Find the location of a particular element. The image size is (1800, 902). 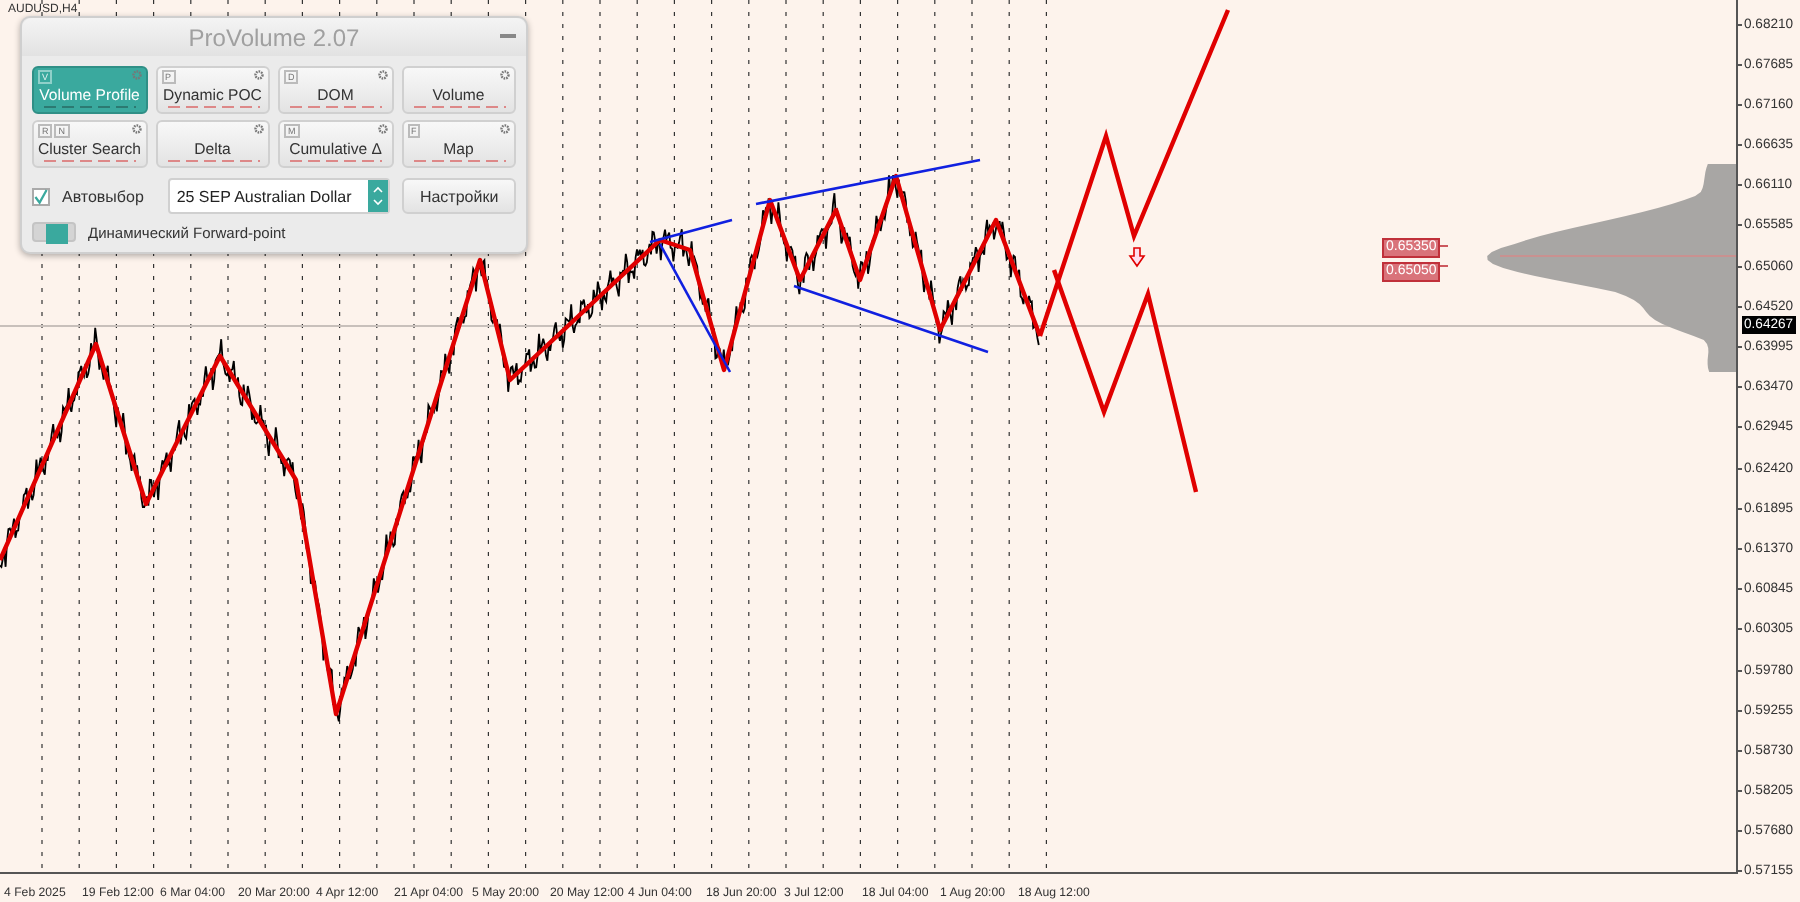

panel-title: ProVolume 2.07 is located at coordinates (274, 37).